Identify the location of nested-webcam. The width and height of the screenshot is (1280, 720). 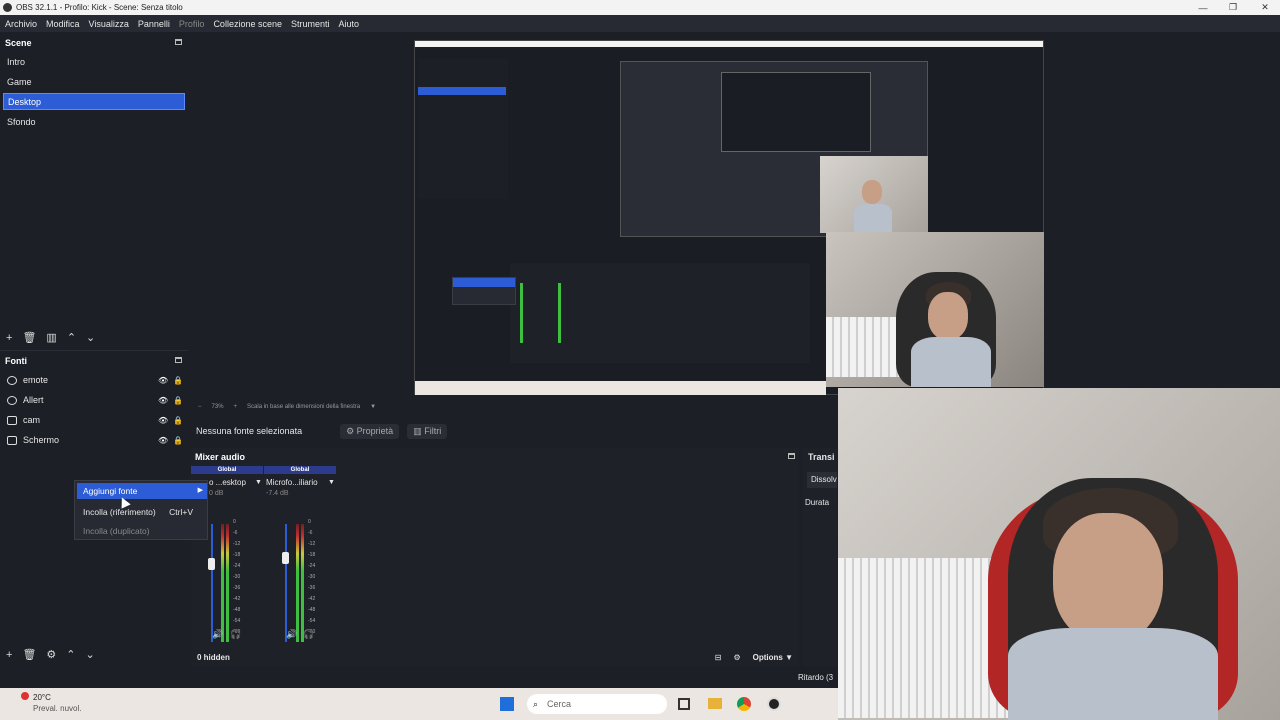
(874, 194).